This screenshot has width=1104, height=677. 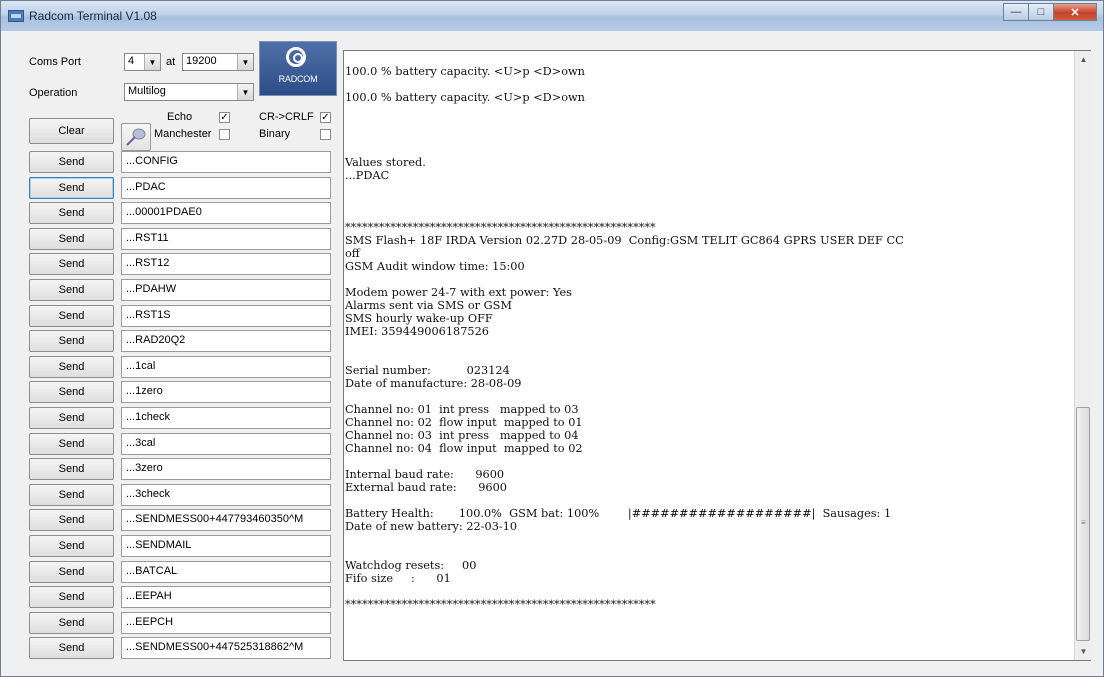 I want to click on binary-checkbox, so click(x=325, y=134).